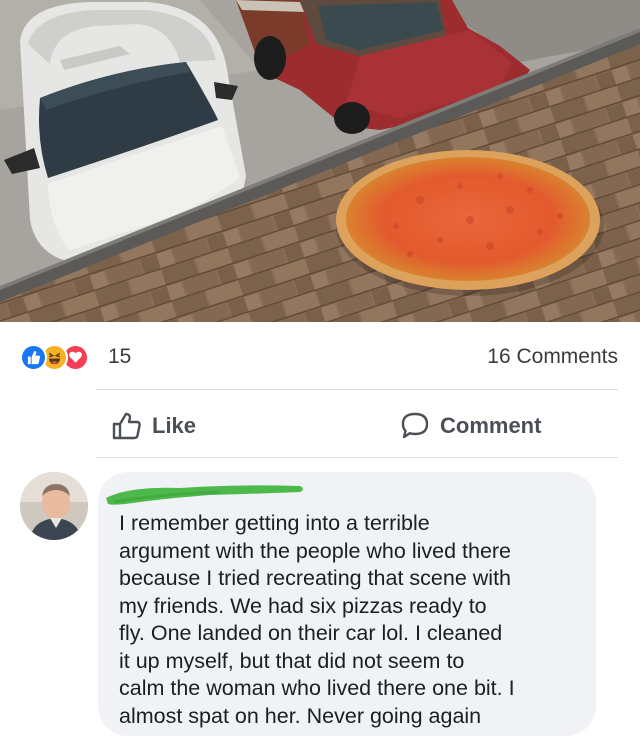 The width and height of the screenshot is (640, 744). What do you see at coordinates (415, 425) in the screenshot?
I see `speech-bubble-icon` at bounding box center [415, 425].